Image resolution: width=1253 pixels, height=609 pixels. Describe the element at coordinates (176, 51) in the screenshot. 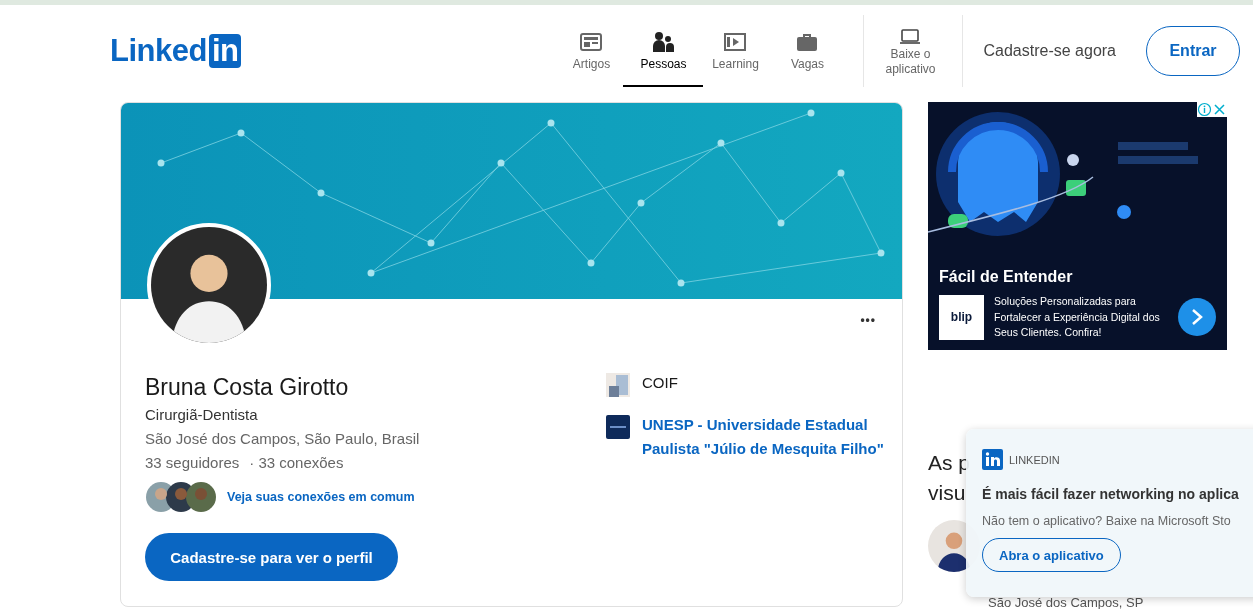

I see `linkedin-logo: Linked in` at that location.